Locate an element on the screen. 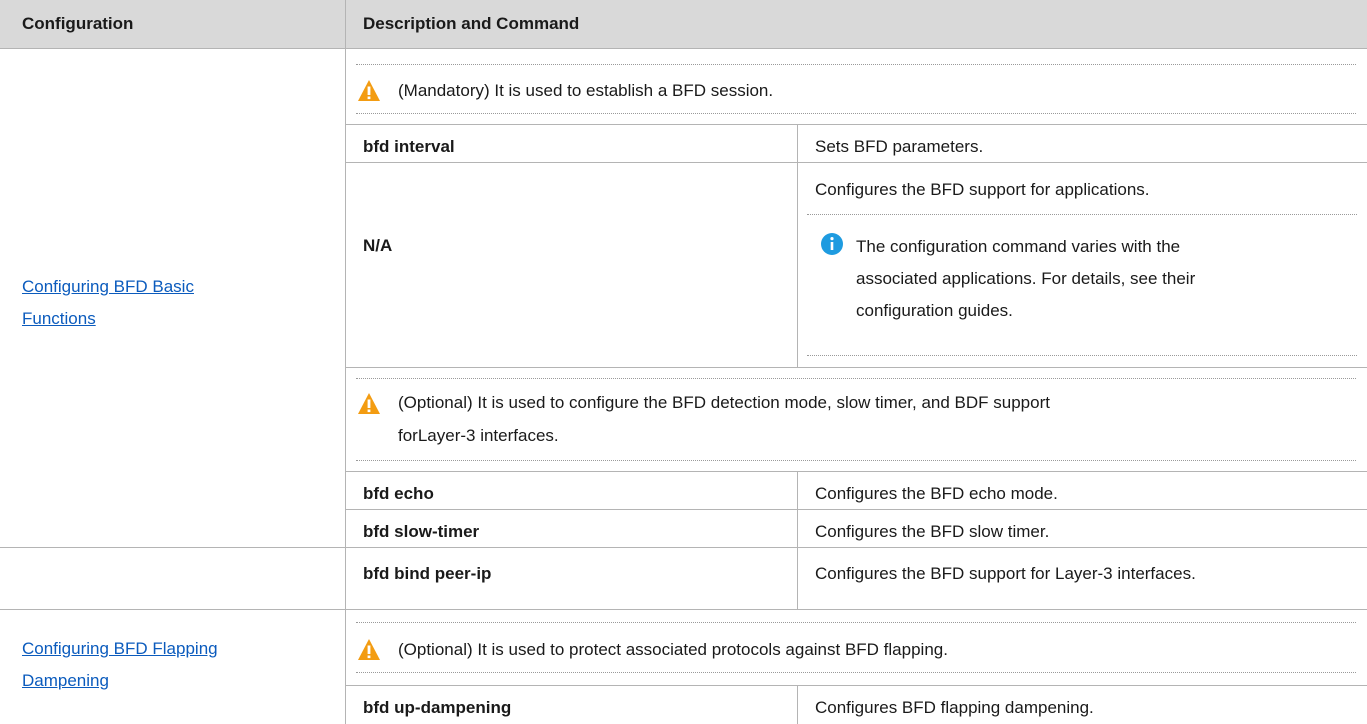 Image resolution: width=1367 pixels, height=724 pixels. command-na: N/A is located at coordinates (378, 245).